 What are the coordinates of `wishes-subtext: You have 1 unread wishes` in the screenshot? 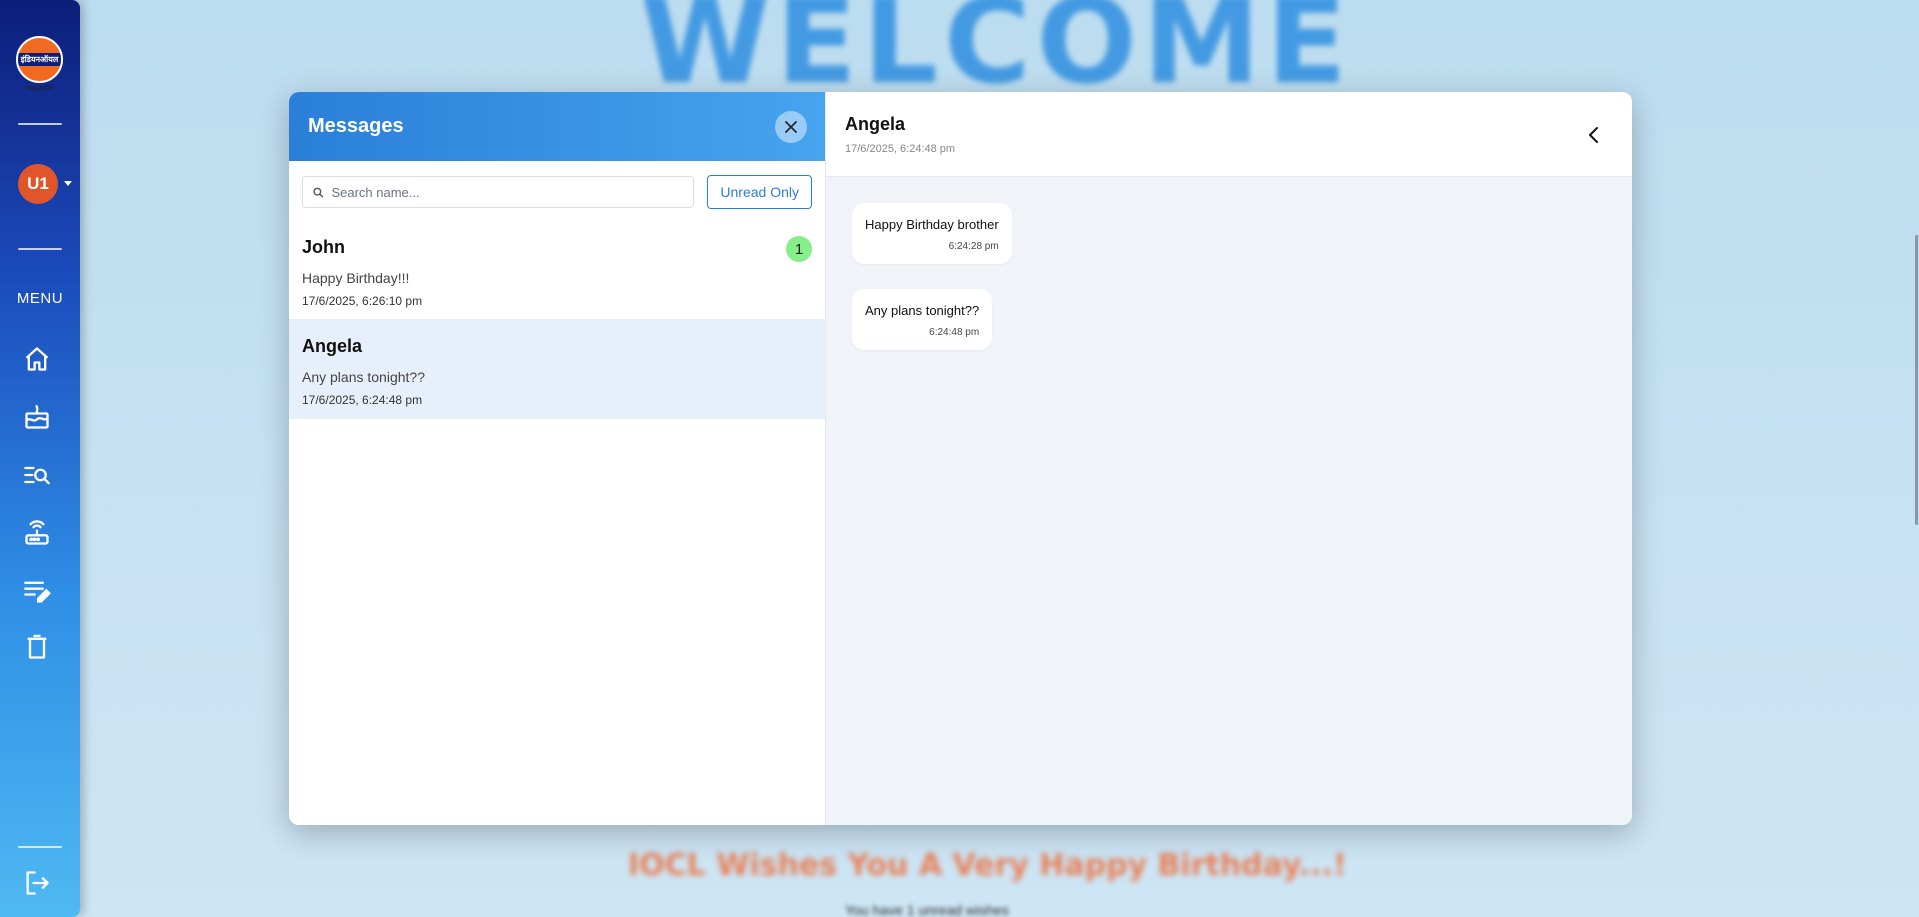 It's located at (927, 909).